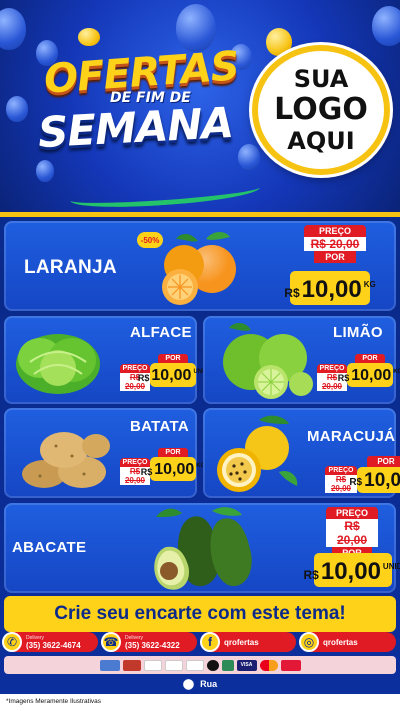 Image resolution: width=400 pixels, height=711 pixels. I want to click on title: OFERTAS DE FIM DE SEMANA, so click(145, 127).